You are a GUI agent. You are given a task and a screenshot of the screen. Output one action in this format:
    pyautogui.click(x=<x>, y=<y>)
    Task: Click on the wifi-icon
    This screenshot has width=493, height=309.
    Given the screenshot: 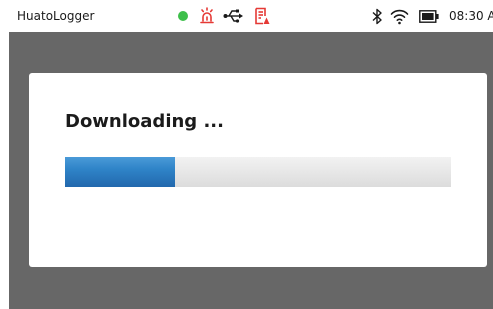 What is the action you would take?
    pyautogui.click(x=399, y=17)
    